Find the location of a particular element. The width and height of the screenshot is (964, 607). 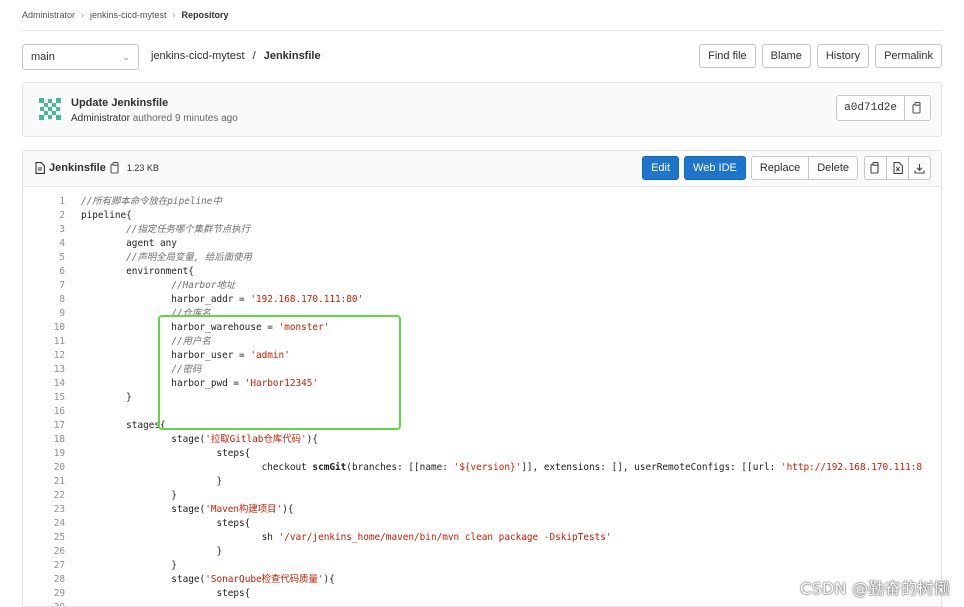

doc-raw-icon is located at coordinates (897, 168).